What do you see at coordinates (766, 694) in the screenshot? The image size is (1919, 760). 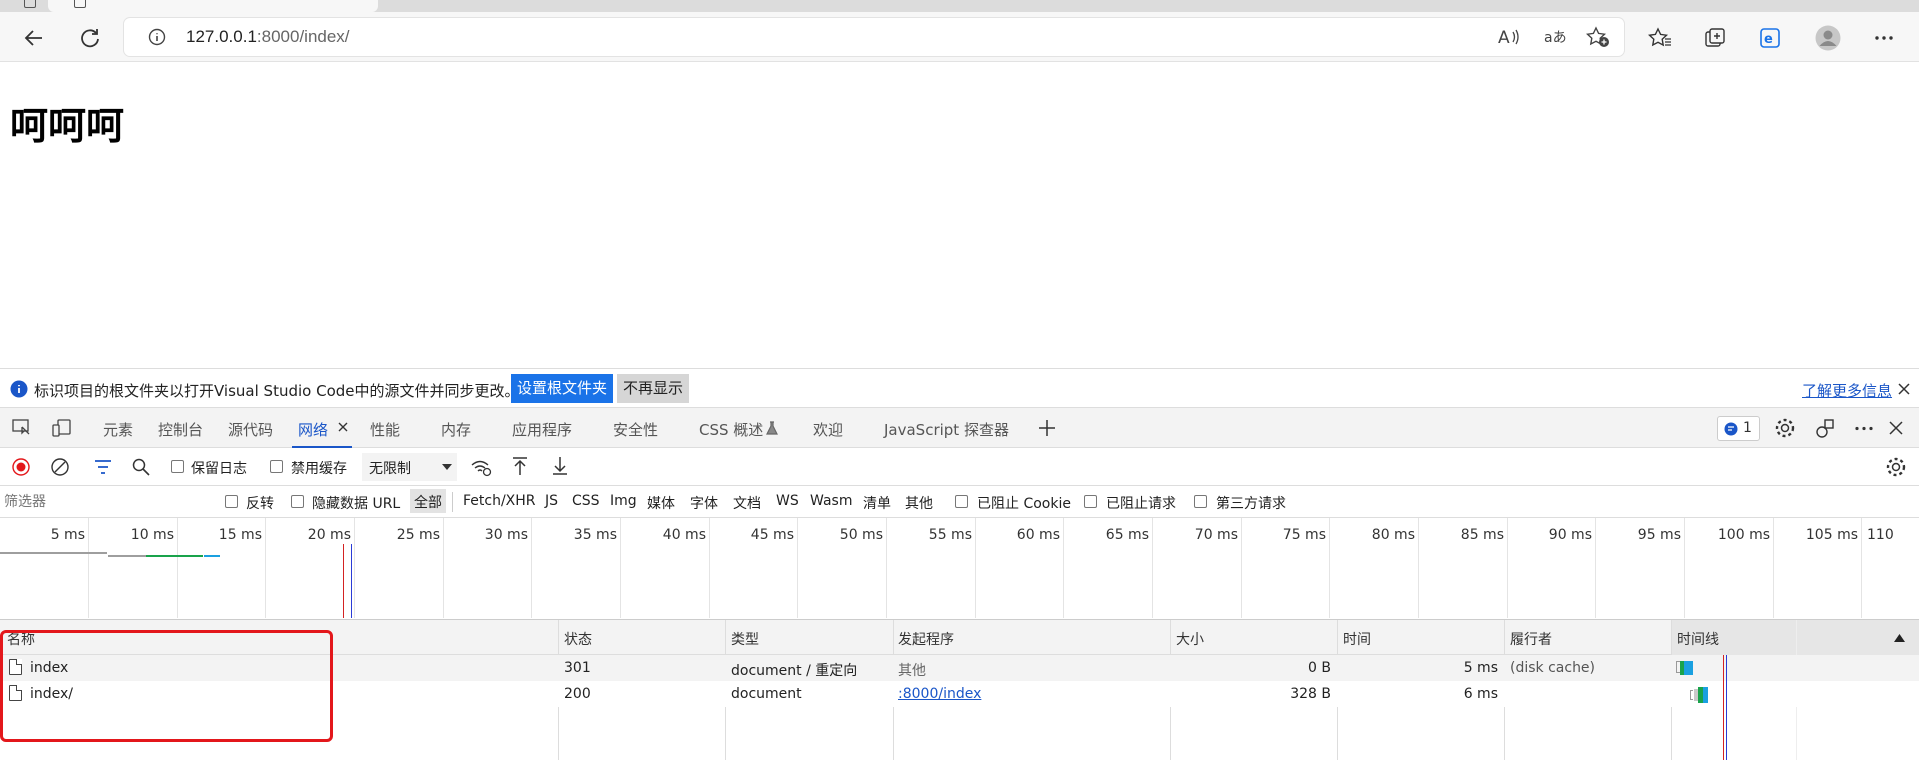 I see `row-type: document` at bounding box center [766, 694].